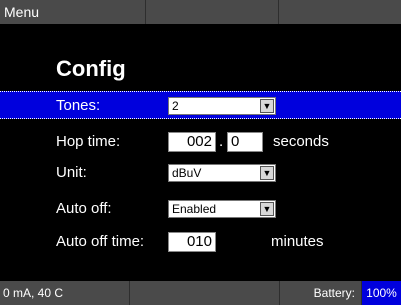 The image size is (401, 305). What do you see at coordinates (71, 172) in the screenshot?
I see `unit-label: Unit:` at bounding box center [71, 172].